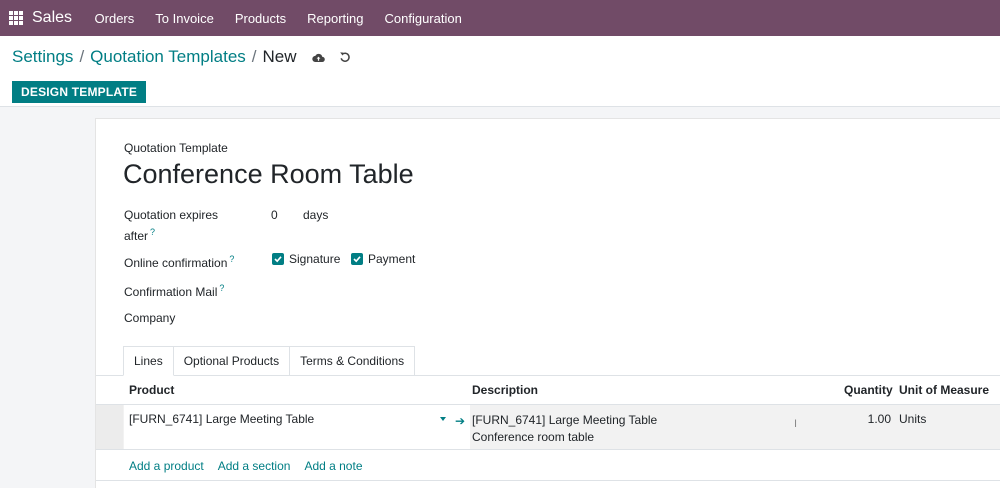  What do you see at coordinates (345, 57) in the screenshot?
I see `undo-icon` at bounding box center [345, 57].